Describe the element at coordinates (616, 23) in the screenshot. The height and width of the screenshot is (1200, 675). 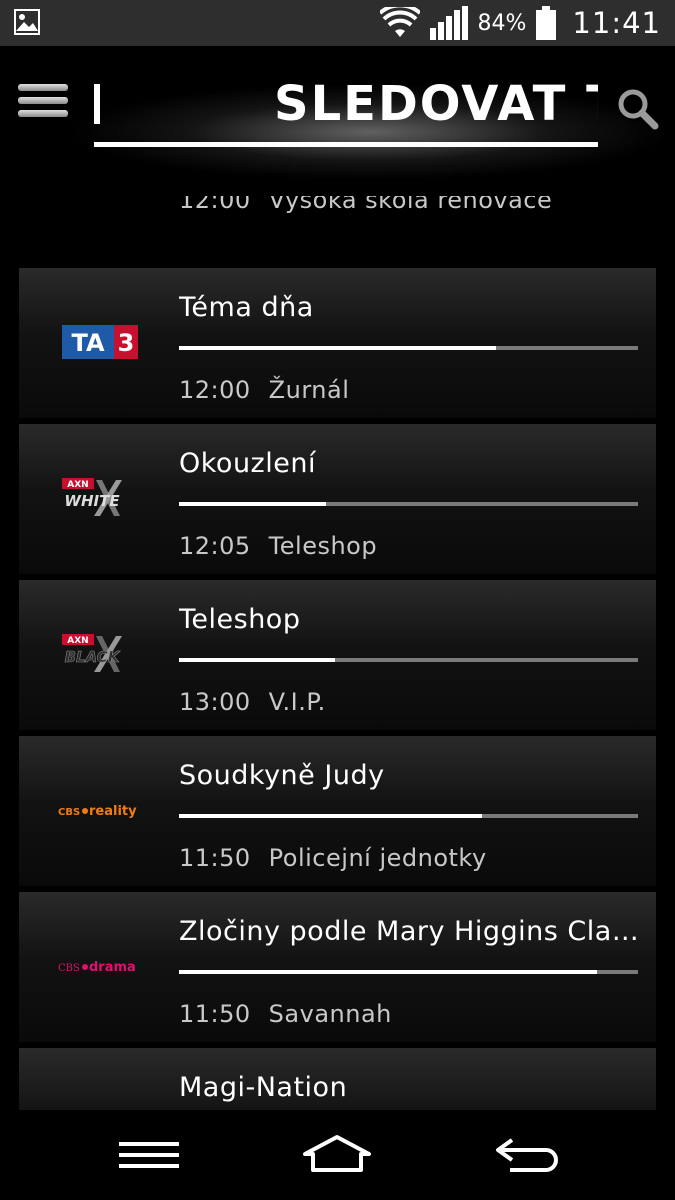
I see `clock: 11:41` at that location.